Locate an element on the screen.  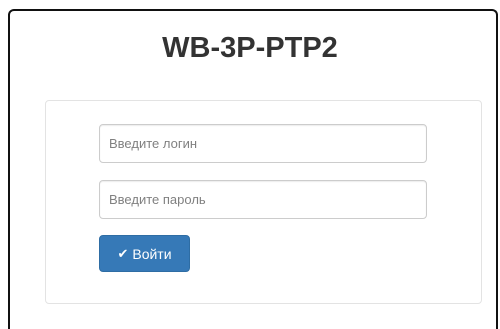
login-input is located at coordinates (263, 143).